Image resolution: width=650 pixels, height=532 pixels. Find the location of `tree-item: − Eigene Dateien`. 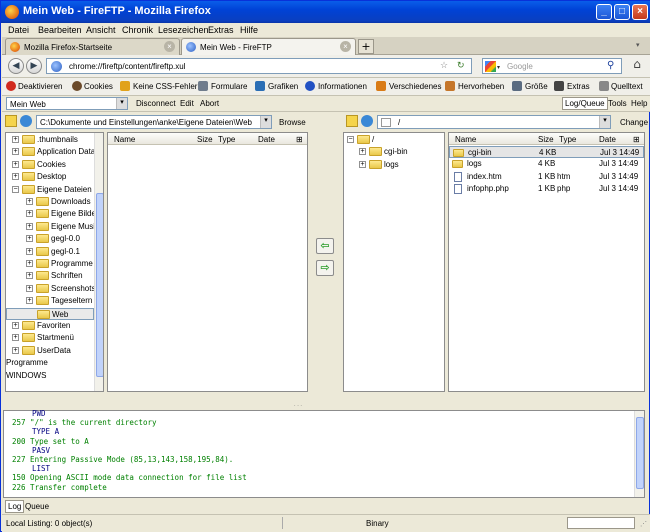

tree-item: − Eigene Dateien is located at coordinates (50, 190).